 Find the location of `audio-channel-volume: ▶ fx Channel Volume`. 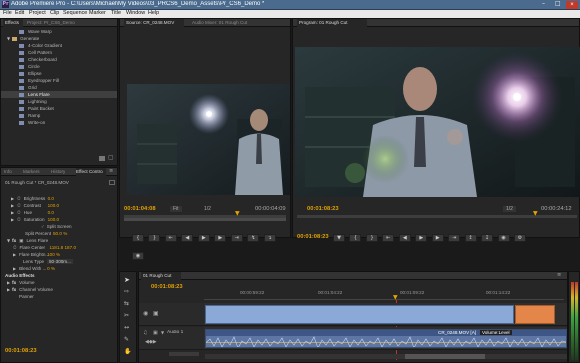

audio-channel-volume: ▶ fx Channel Volume is located at coordinates (59, 289).